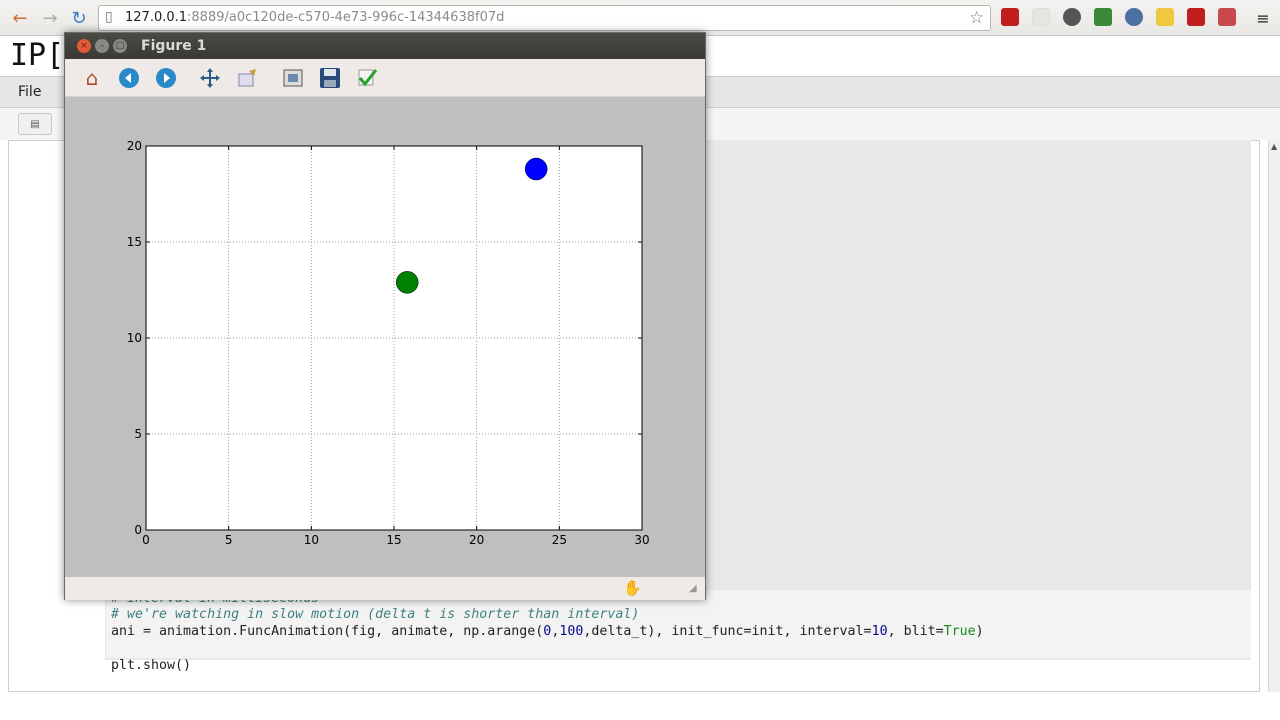 The height and width of the screenshot is (720, 1280). What do you see at coordinates (311, 540) in the screenshot?
I see `x-tick-label: 10` at bounding box center [311, 540].